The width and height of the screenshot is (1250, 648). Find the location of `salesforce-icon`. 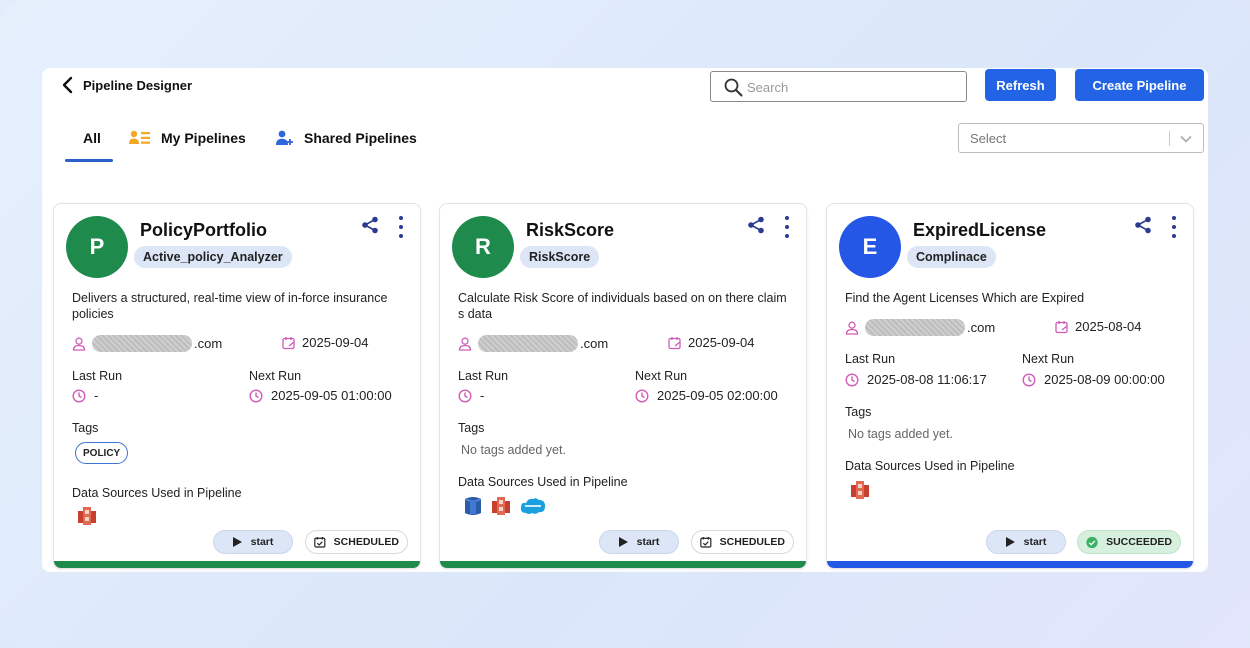

salesforce-icon is located at coordinates (532, 506).